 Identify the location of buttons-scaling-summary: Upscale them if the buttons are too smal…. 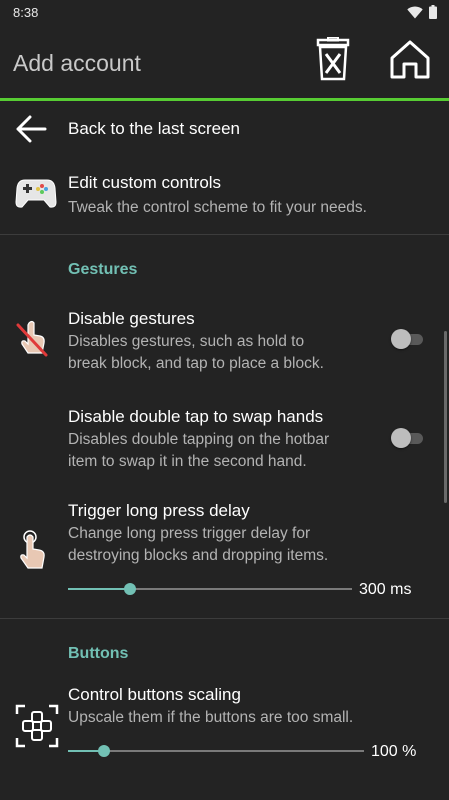
(211, 717).